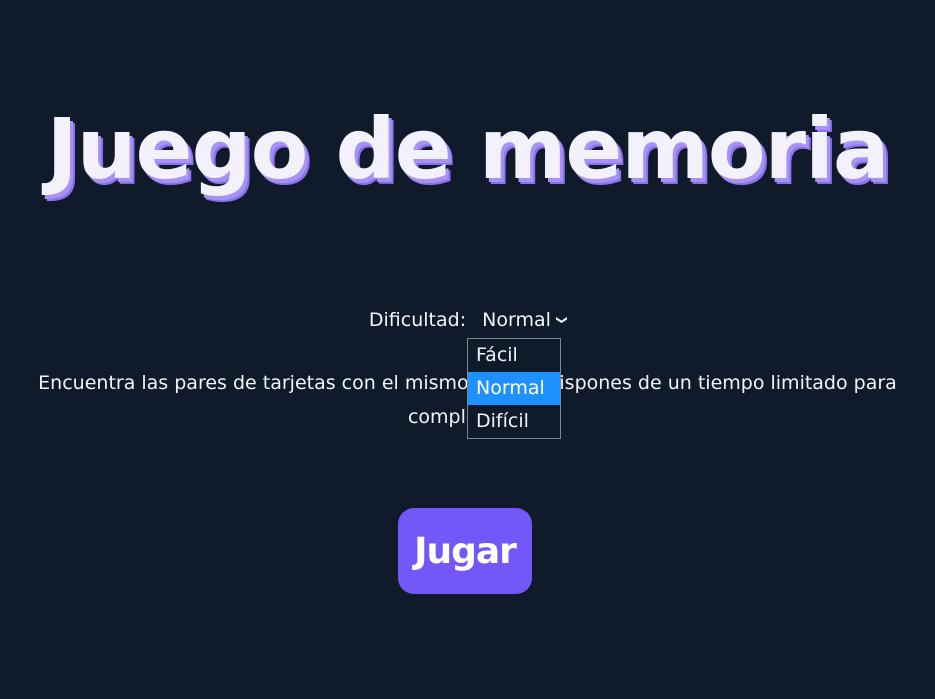 This screenshot has height=699, width=935. What do you see at coordinates (465, 551) in the screenshot?
I see `play-button: Jugar` at bounding box center [465, 551].